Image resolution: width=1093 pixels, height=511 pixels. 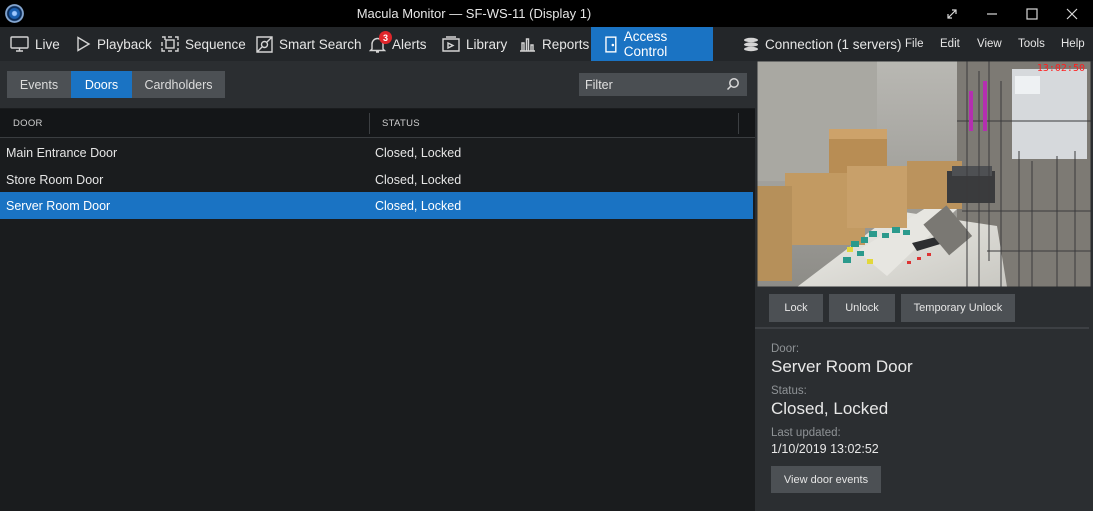 I want to click on access-tabs: Events Doors Cardholders Filter, so click(x=377, y=84).